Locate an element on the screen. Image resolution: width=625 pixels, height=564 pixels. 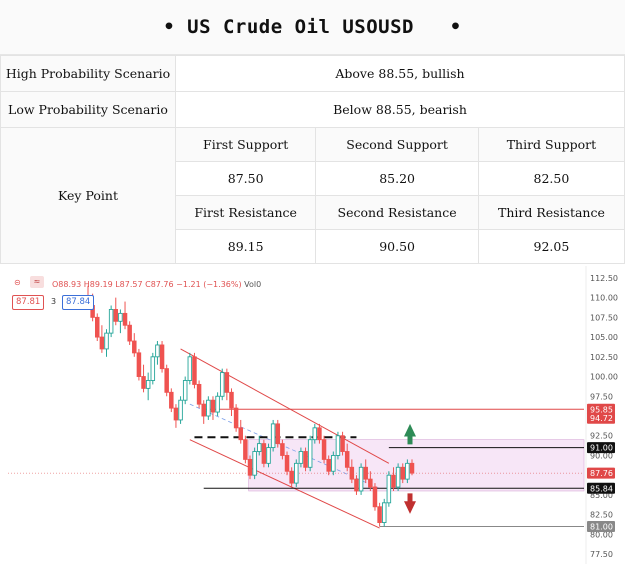
high-scenario-label: High Probability Scenario is located at coordinates (88, 73).